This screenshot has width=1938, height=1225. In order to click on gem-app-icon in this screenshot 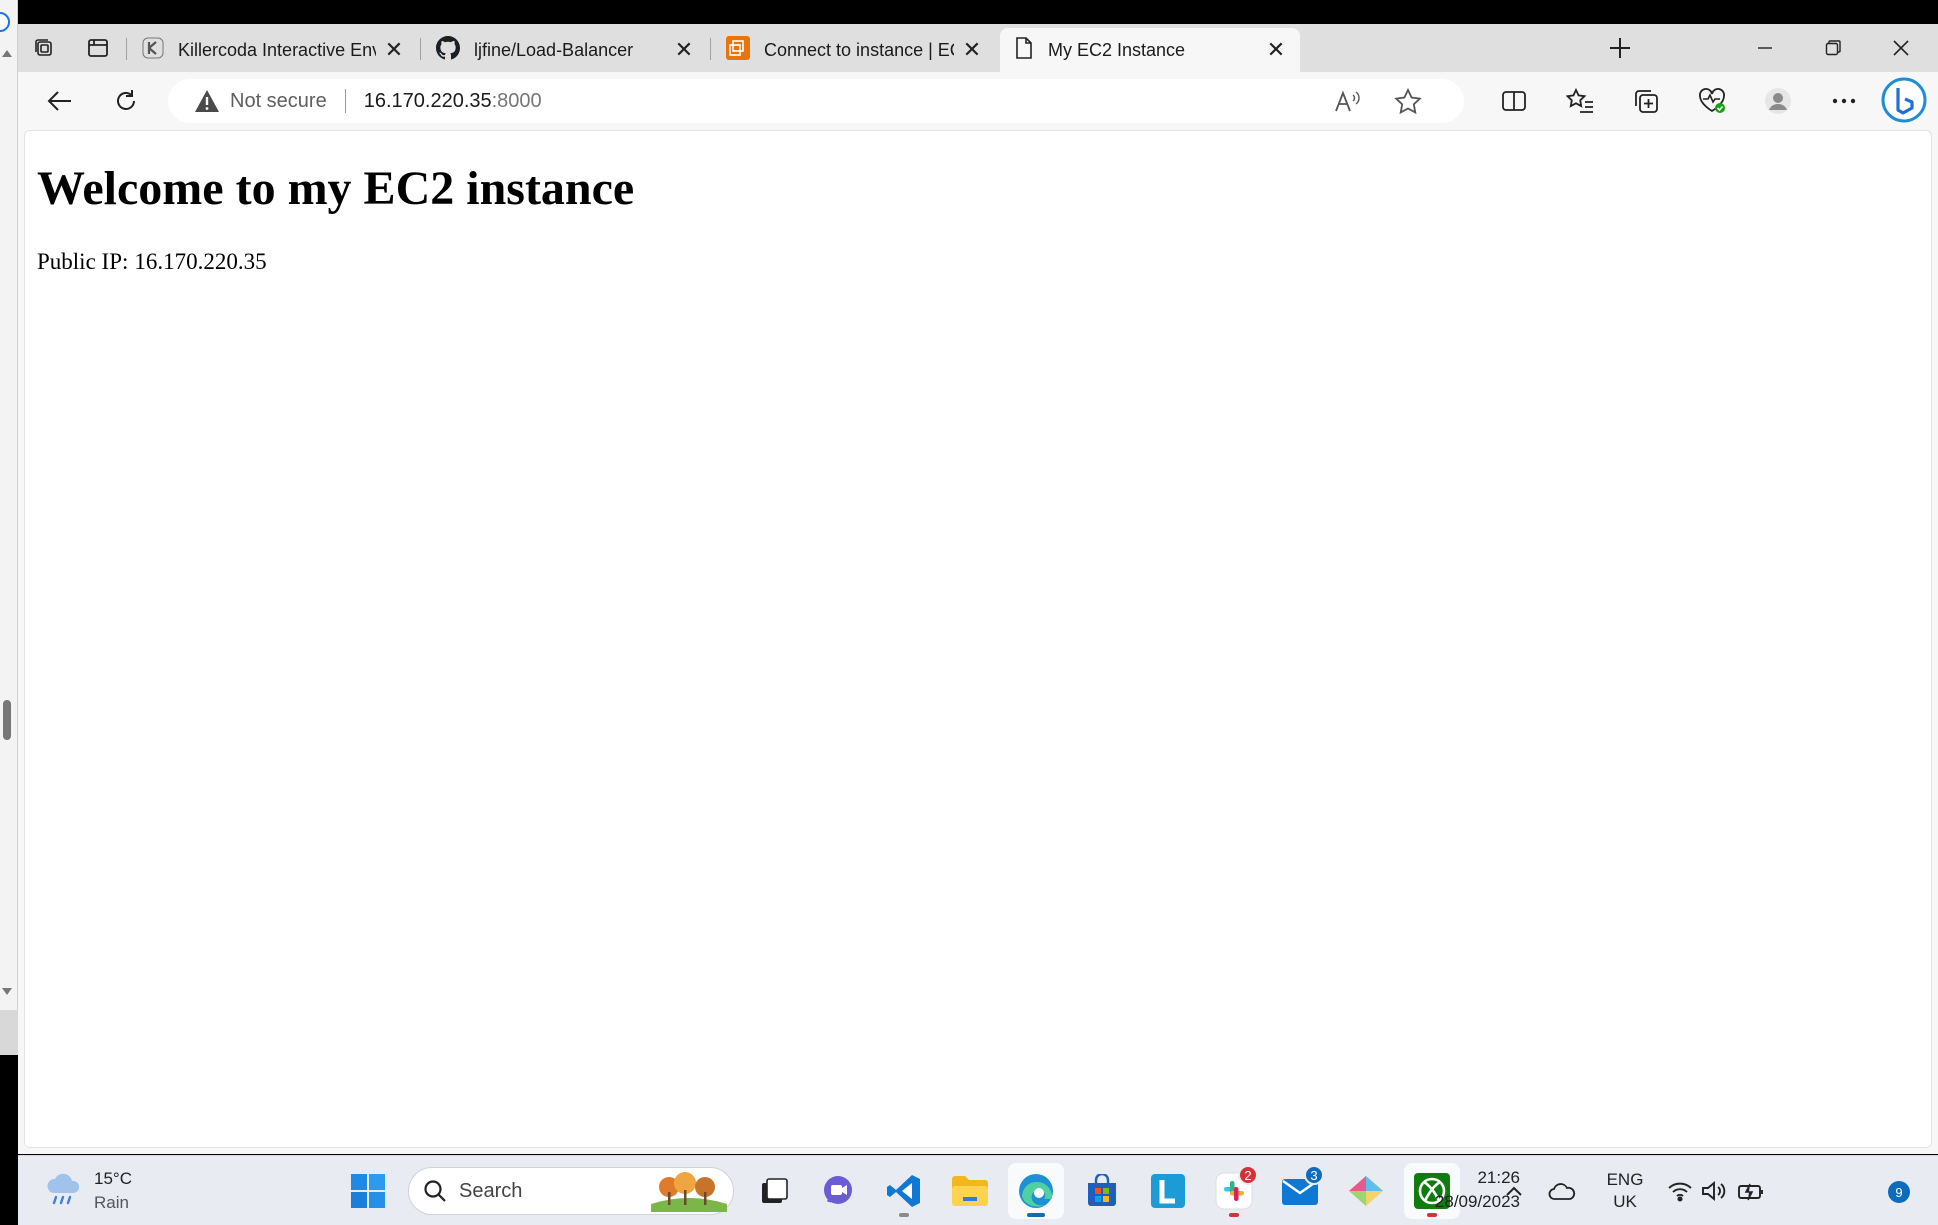, I will do `click(1366, 1191)`.